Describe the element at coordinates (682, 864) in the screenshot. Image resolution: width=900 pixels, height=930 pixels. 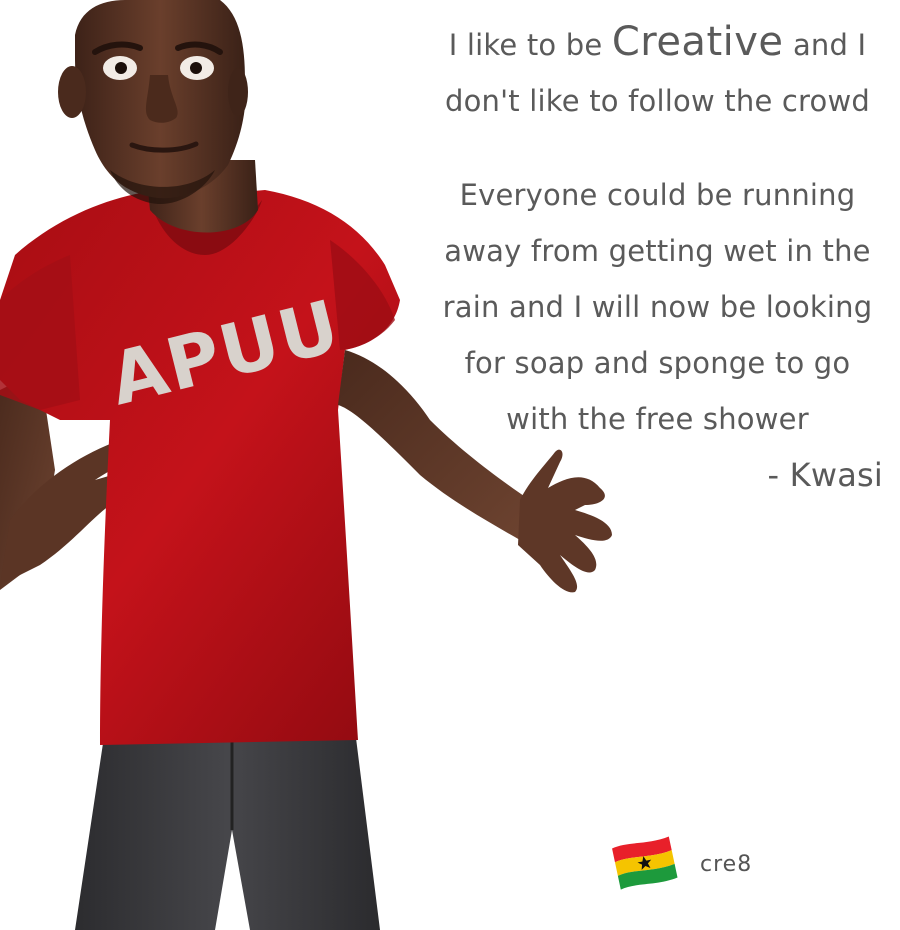
I see `brand-mark: cre8` at that location.